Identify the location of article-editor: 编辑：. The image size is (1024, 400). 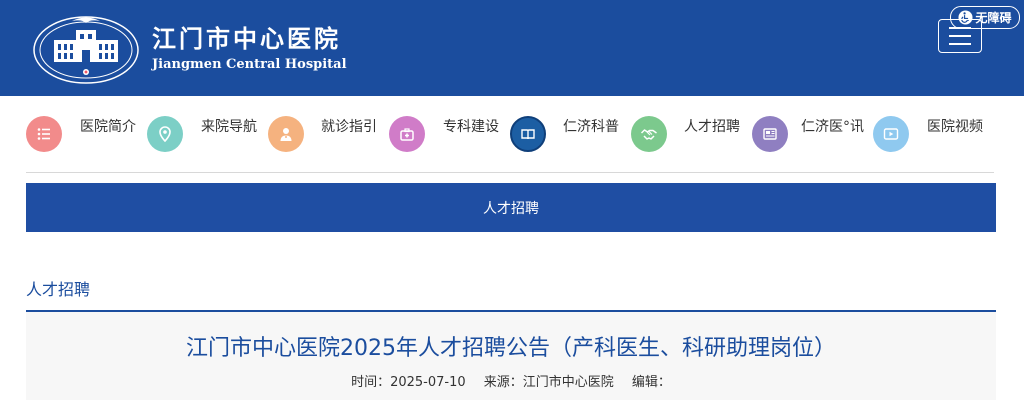
(651, 382).